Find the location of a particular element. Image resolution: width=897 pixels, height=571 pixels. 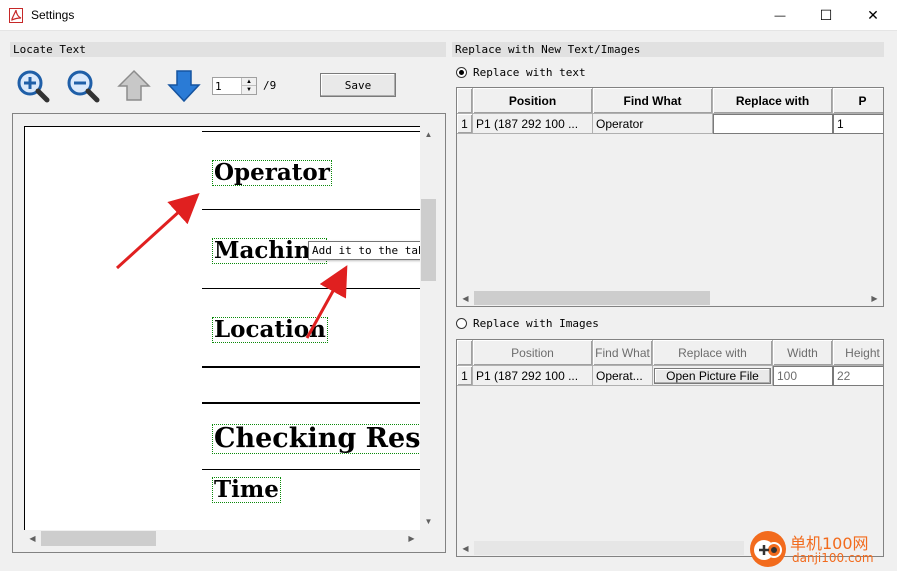

column-page: P is located at coordinates (858, 101).